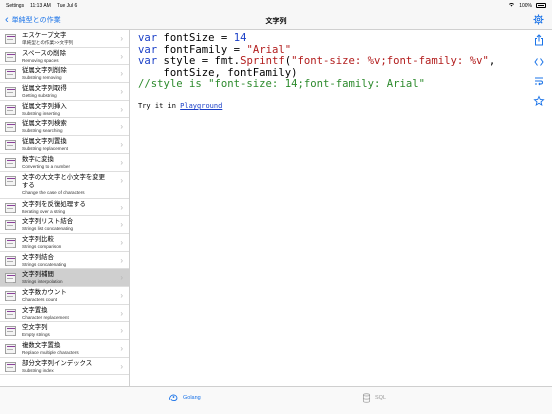 The image size is (552, 414). Describe the element at coordinates (64, 110) in the screenshot. I see `list-item: 従属文字列挿入 Substring inserting ›` at that location.